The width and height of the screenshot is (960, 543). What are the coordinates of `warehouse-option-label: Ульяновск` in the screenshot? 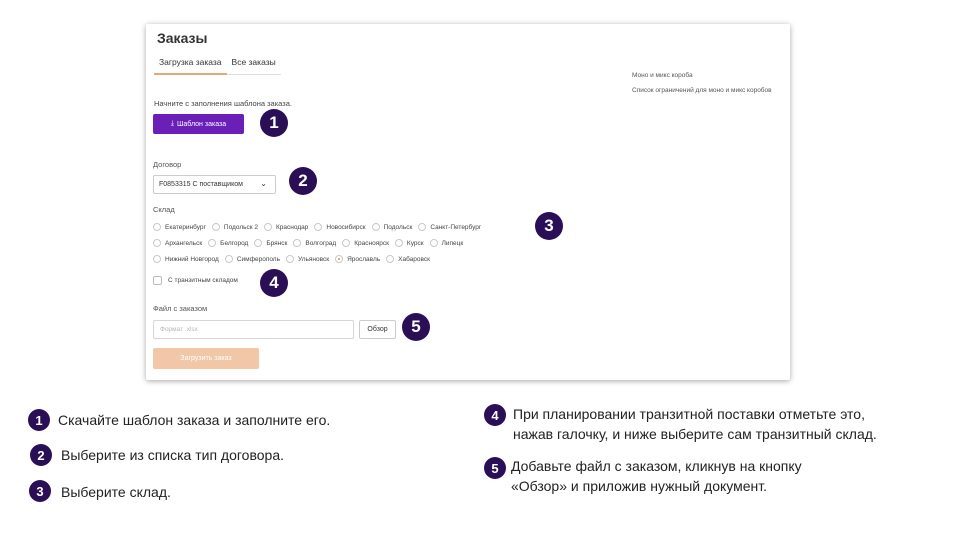 It's located at (314, 259).